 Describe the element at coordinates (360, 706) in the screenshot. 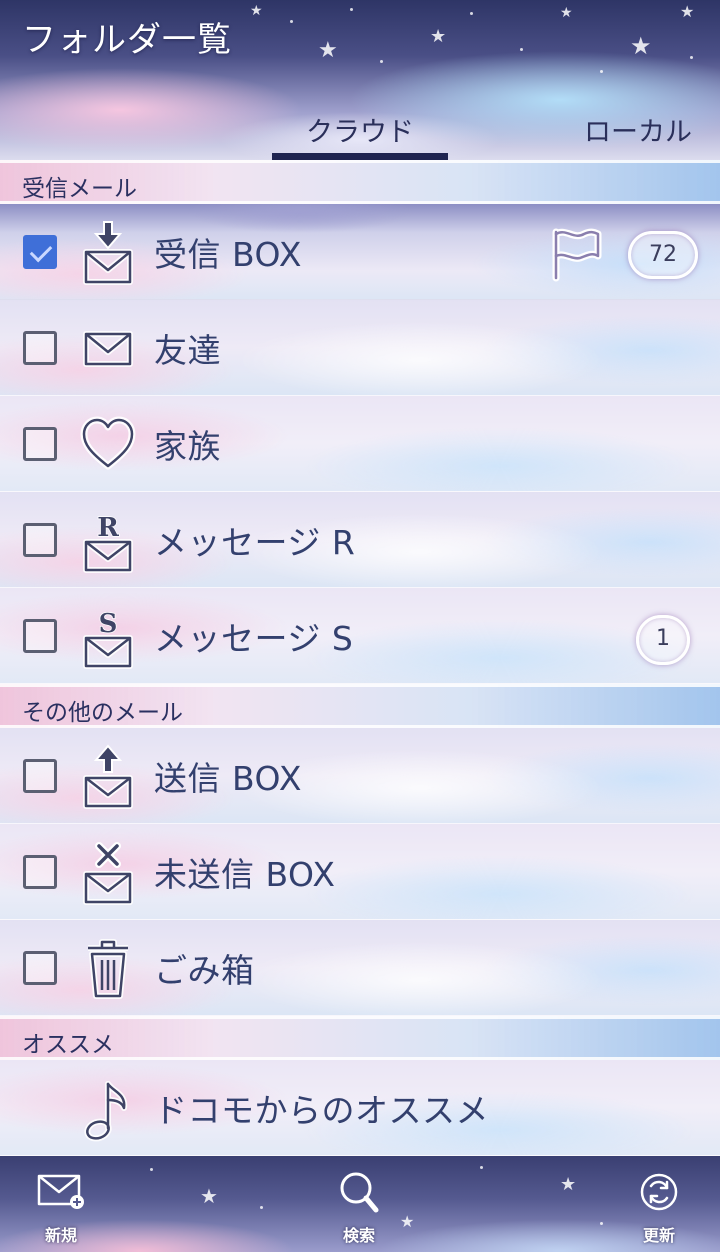

I see `section-header-other: その他のメール` at that location.